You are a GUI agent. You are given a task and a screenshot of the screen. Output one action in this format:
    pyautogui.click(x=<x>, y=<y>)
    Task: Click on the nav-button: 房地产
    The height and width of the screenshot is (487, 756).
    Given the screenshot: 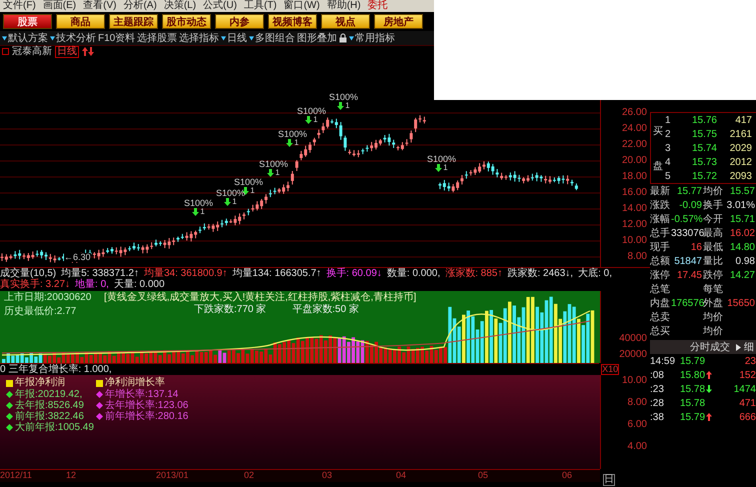 What is the action you would take?
    pyautogui.click(x=398, y=21)
    